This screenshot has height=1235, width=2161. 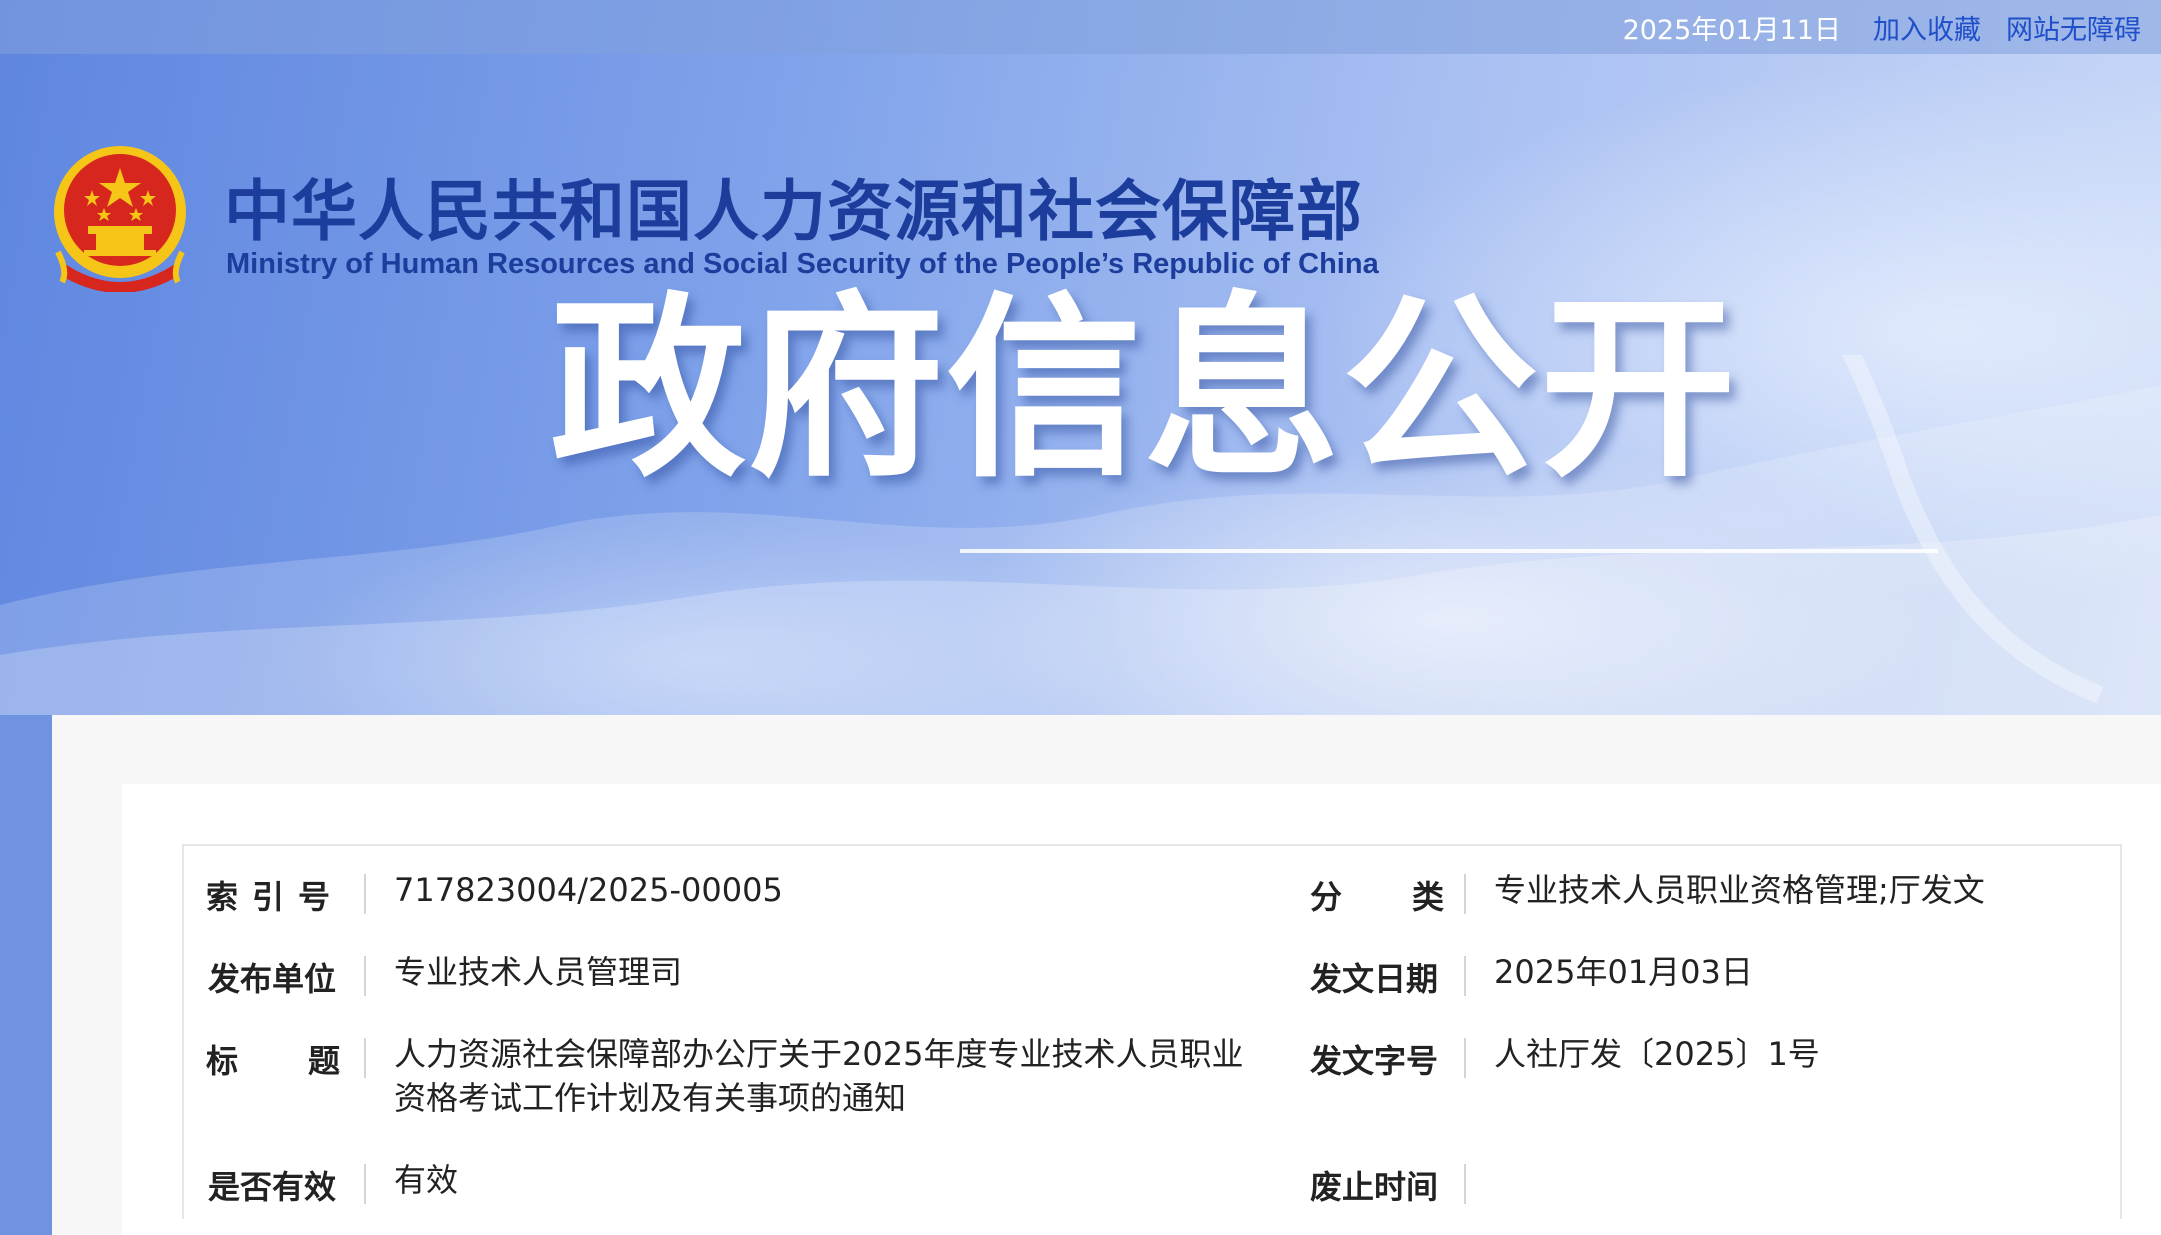 I want to click on category-label: 分类, so click(x=1412, y=897).